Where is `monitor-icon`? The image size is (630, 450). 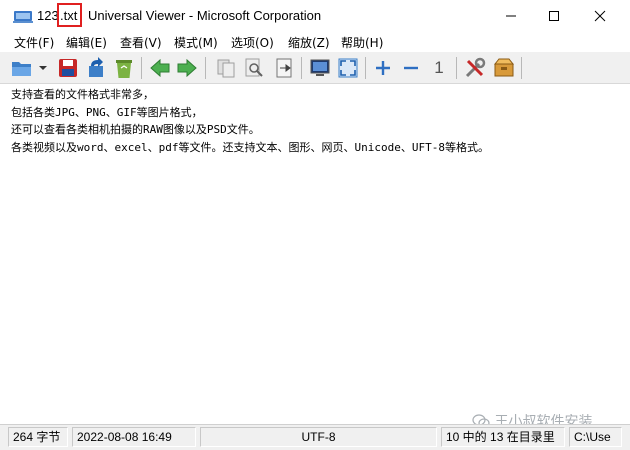 monitor-icon is located at coordinates (320, 67).